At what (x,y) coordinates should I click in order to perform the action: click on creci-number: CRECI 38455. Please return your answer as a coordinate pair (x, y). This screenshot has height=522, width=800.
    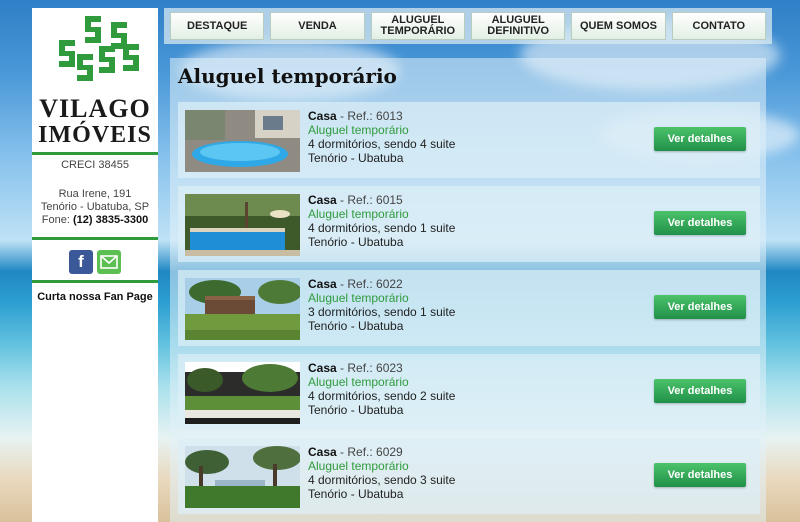
    Looking at the image, I should click on (95, 165).